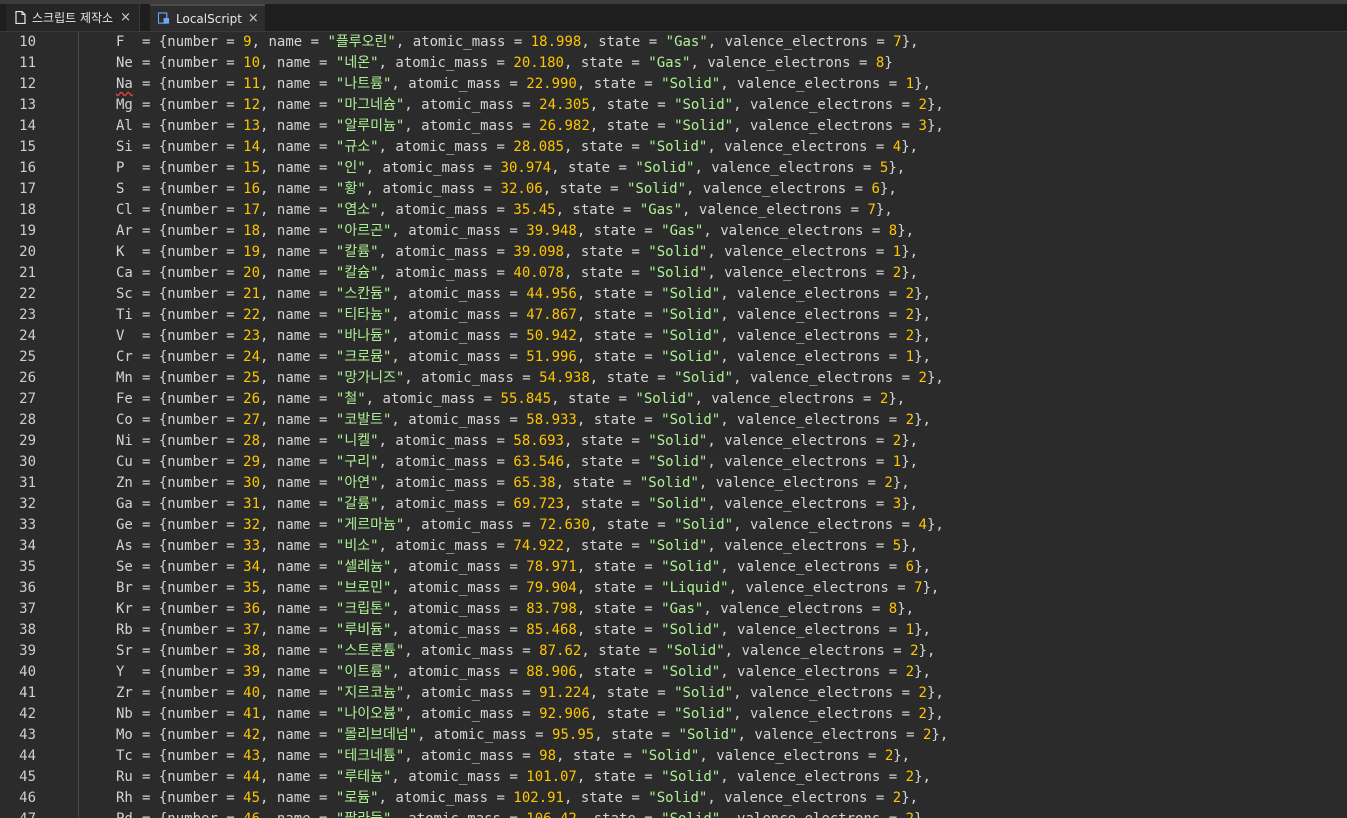 The height and width of the screenshot is (818, 1347). I want to click on atomic-mass: 87.62, so click(560, 651).